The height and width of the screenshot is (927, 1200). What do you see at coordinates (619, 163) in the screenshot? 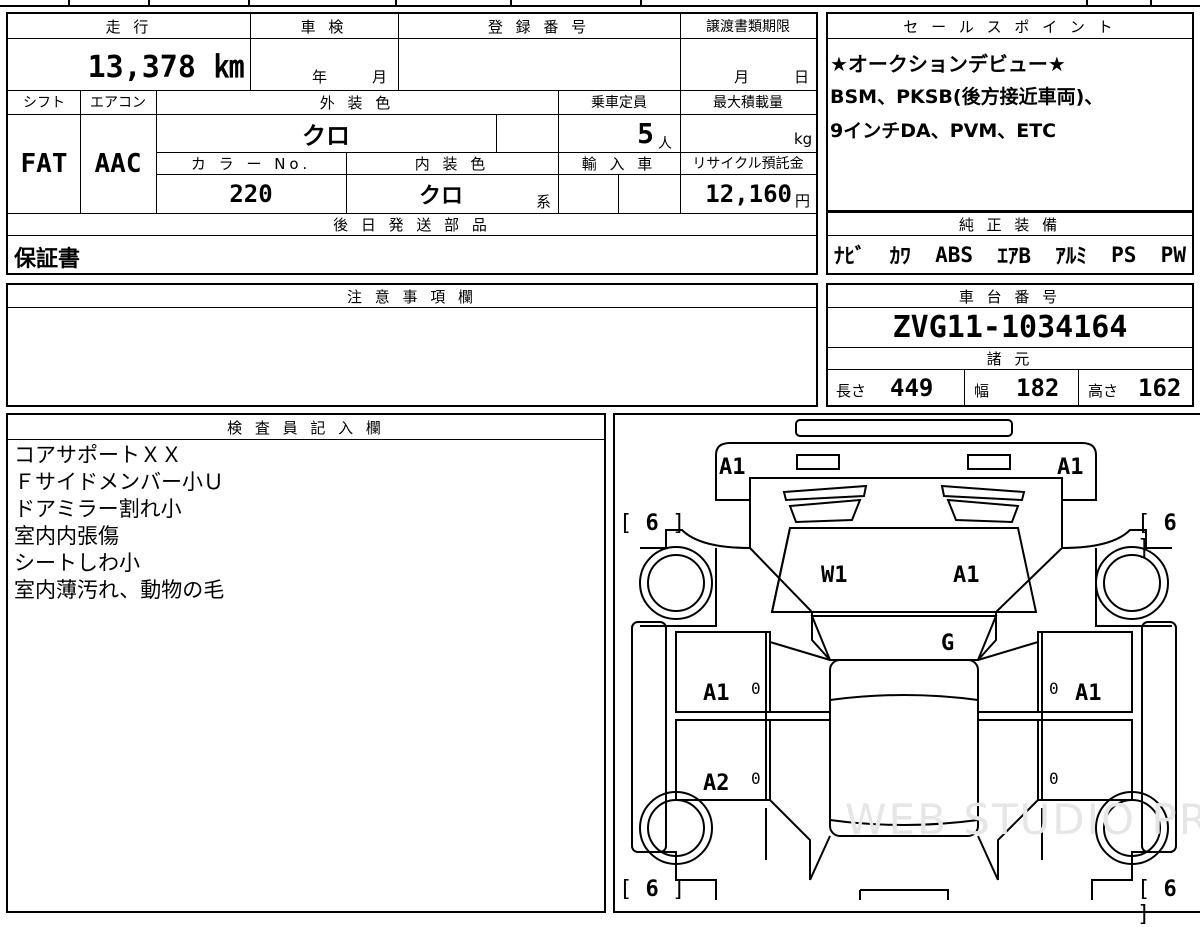
I see `import-header: 輸 入 車` at bounding box center [619, 163].